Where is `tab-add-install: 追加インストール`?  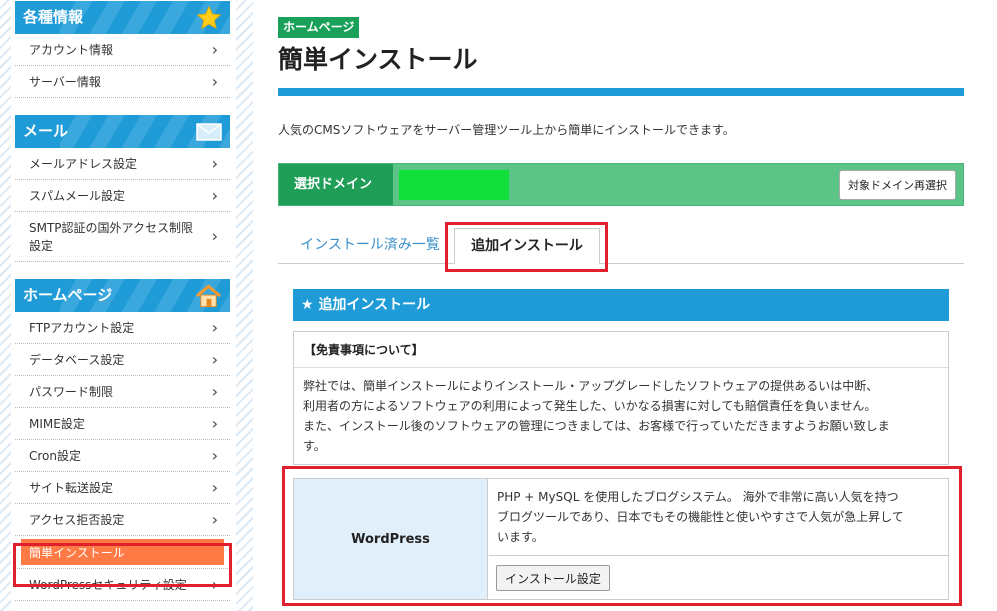
tab-add-install: 追加インストール is located at coordinates (527, 246).